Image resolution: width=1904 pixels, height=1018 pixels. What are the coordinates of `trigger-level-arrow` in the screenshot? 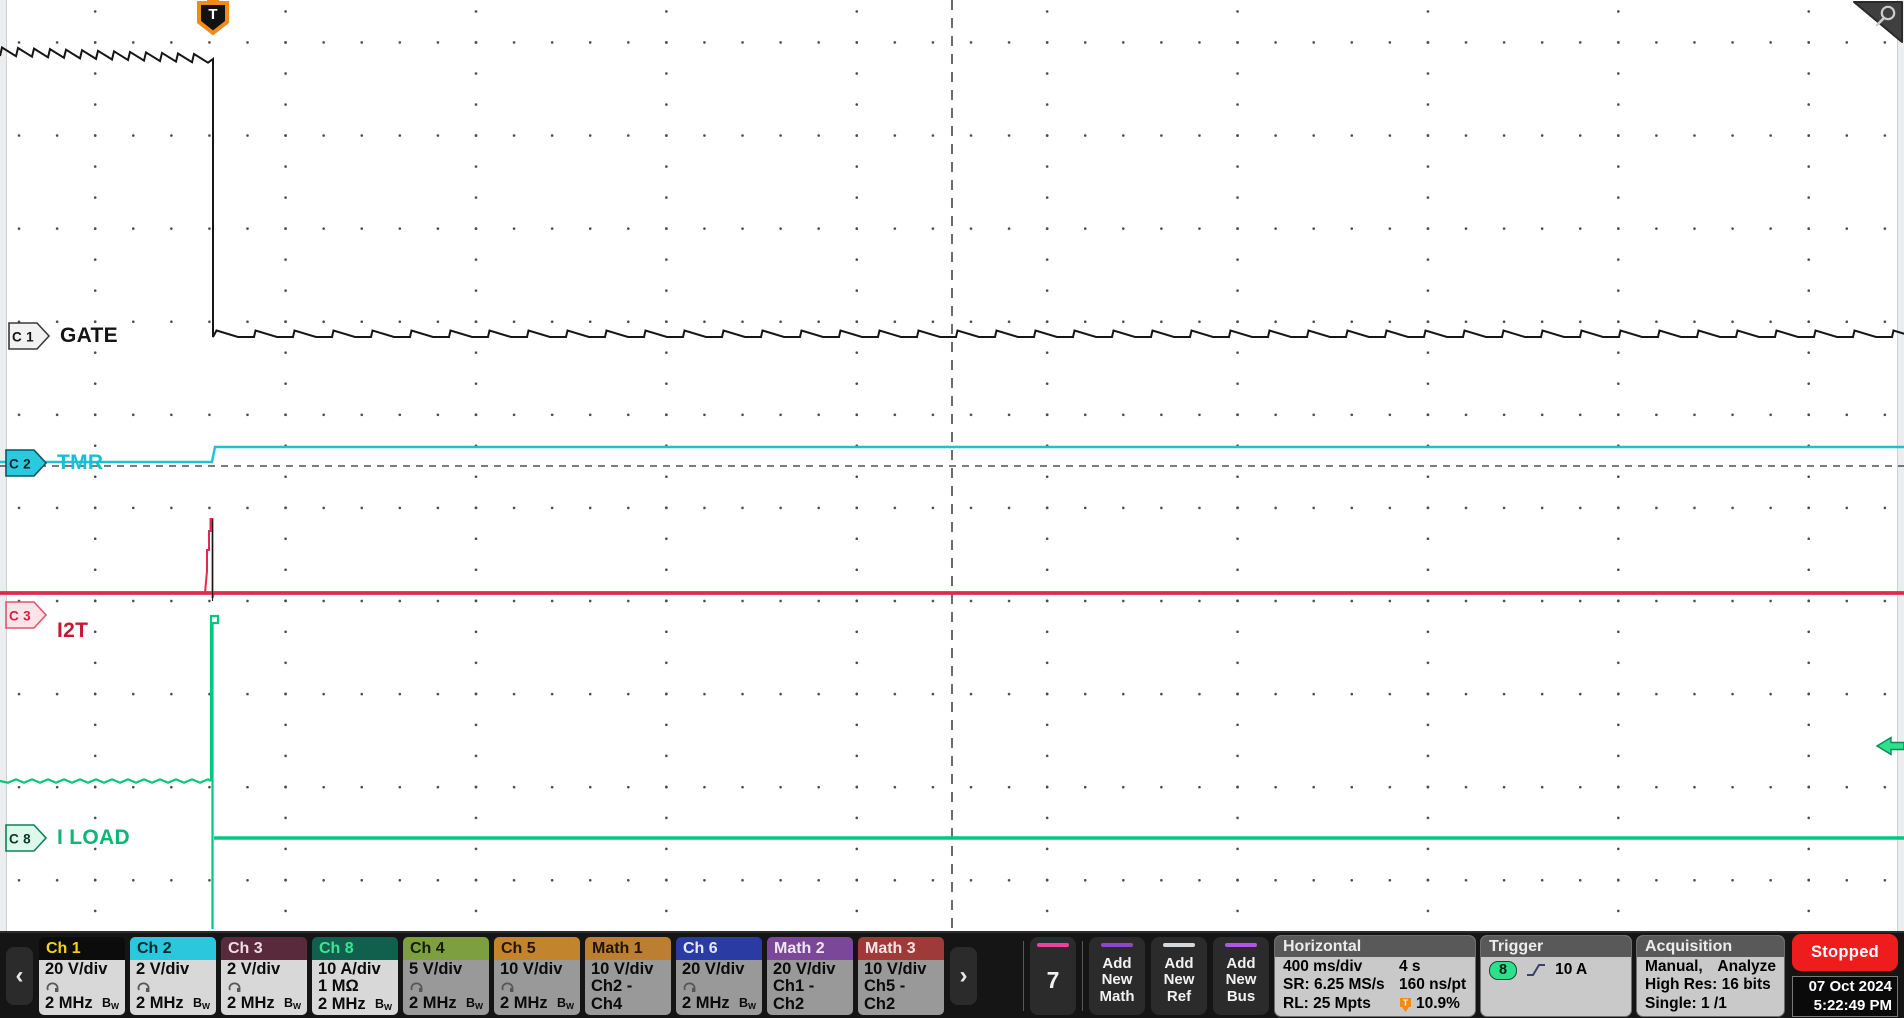 It's located at (1889, 746).